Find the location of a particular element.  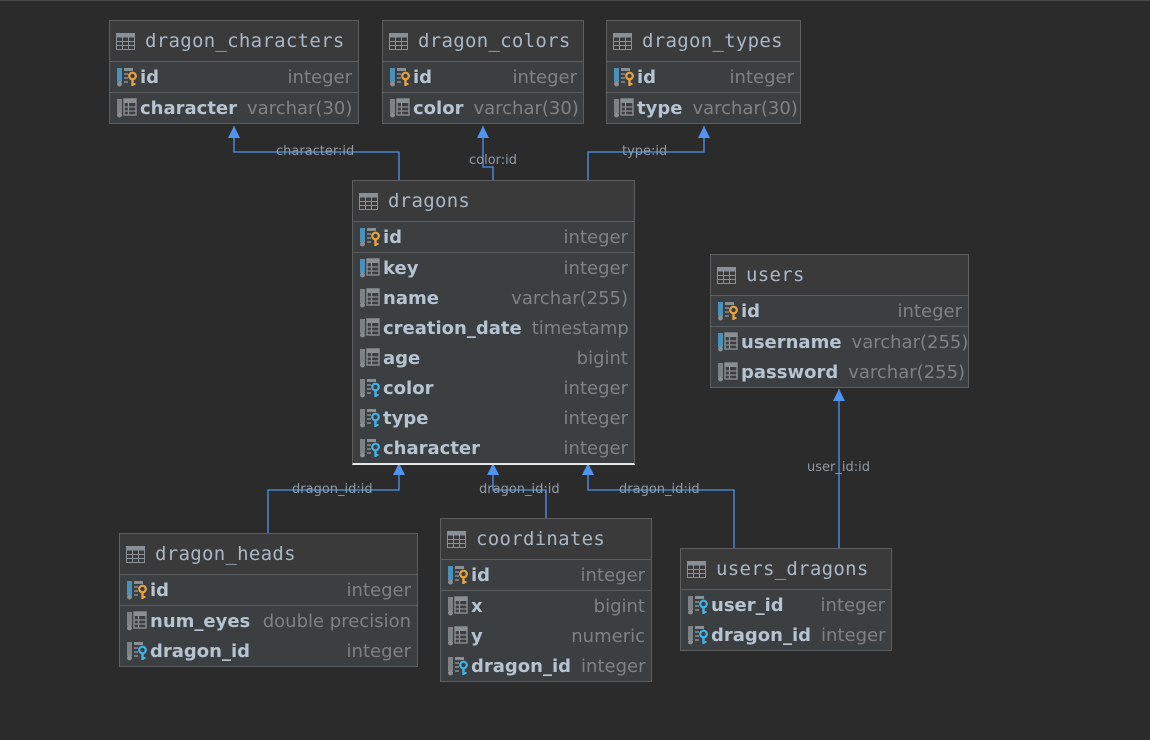

columns-section: character varchar(30) is located at coordinates (234, 108).